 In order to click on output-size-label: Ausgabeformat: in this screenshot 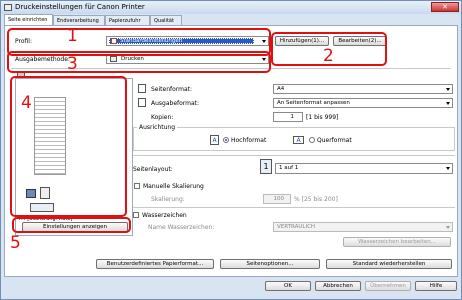, I will do `click(175, 103)`.